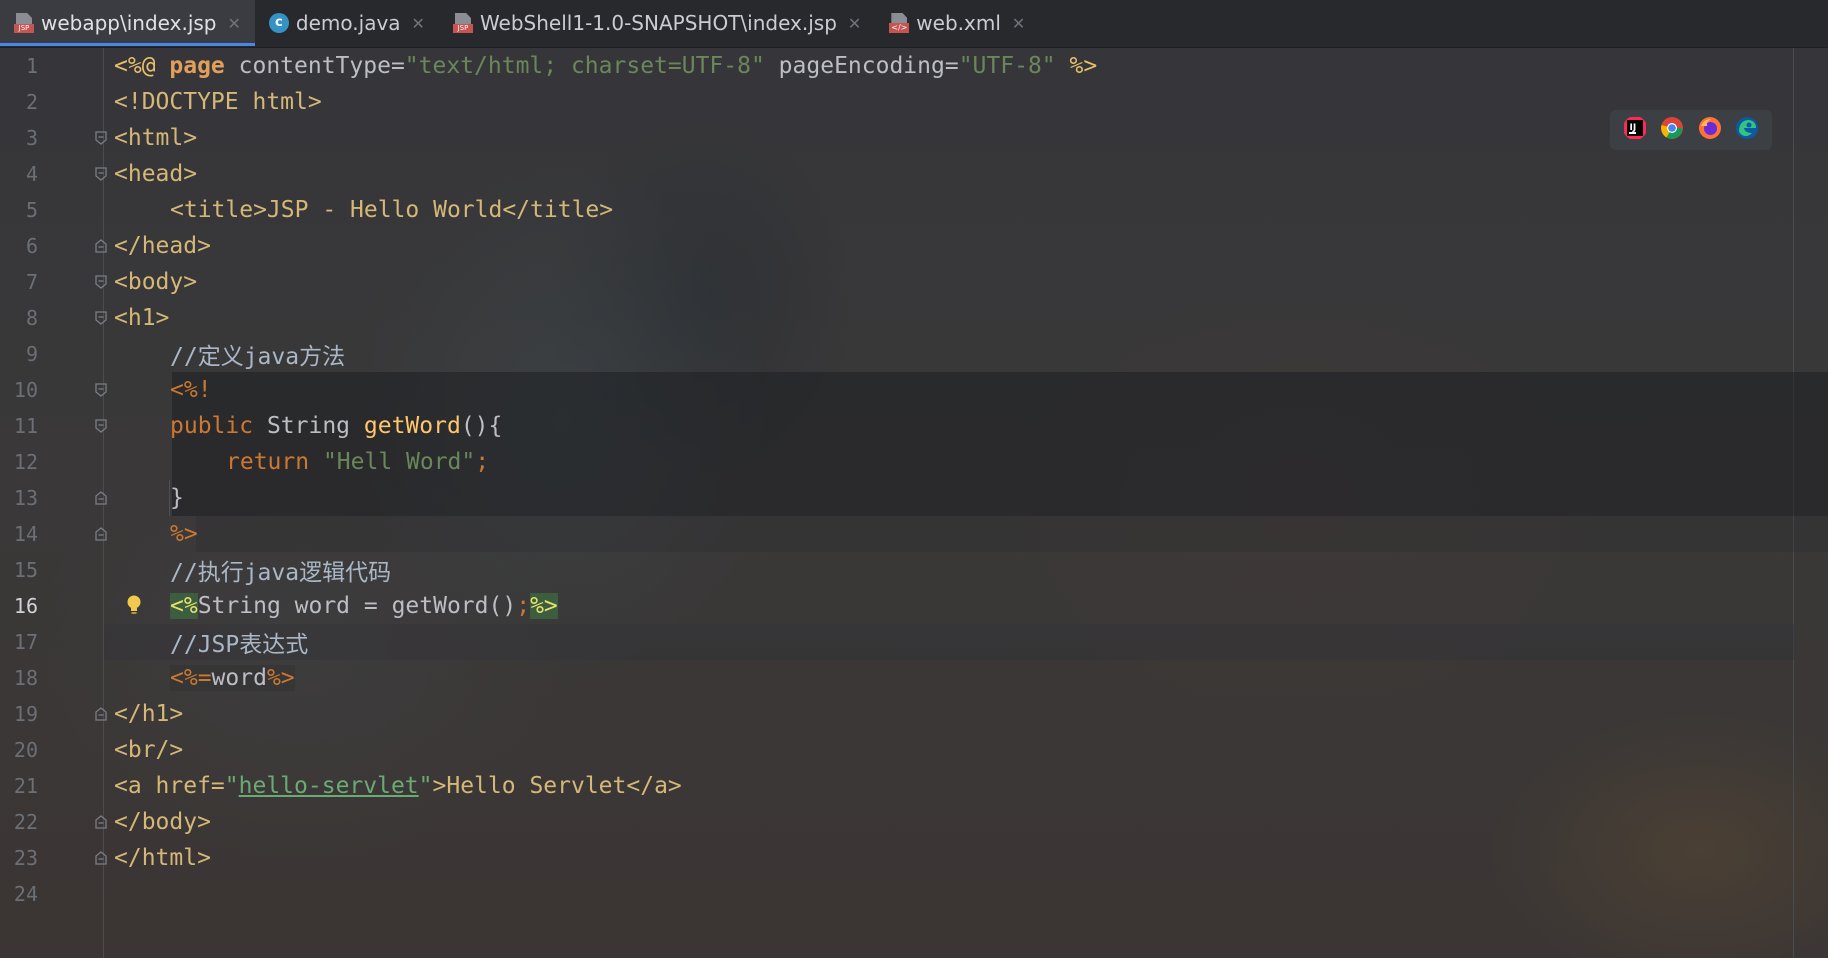 This screenshot has height=958, width=1828. What do you see at coordinates (914, 642) in the screenshot?
I see `code-line: 17 //JSP表达式` at bounding box center [914, 642].